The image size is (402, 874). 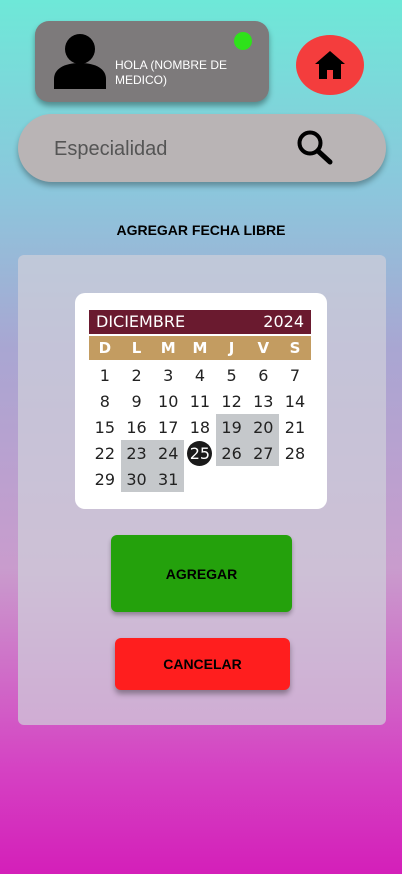 I want to click on search-icon, so click(x=315, y=148).